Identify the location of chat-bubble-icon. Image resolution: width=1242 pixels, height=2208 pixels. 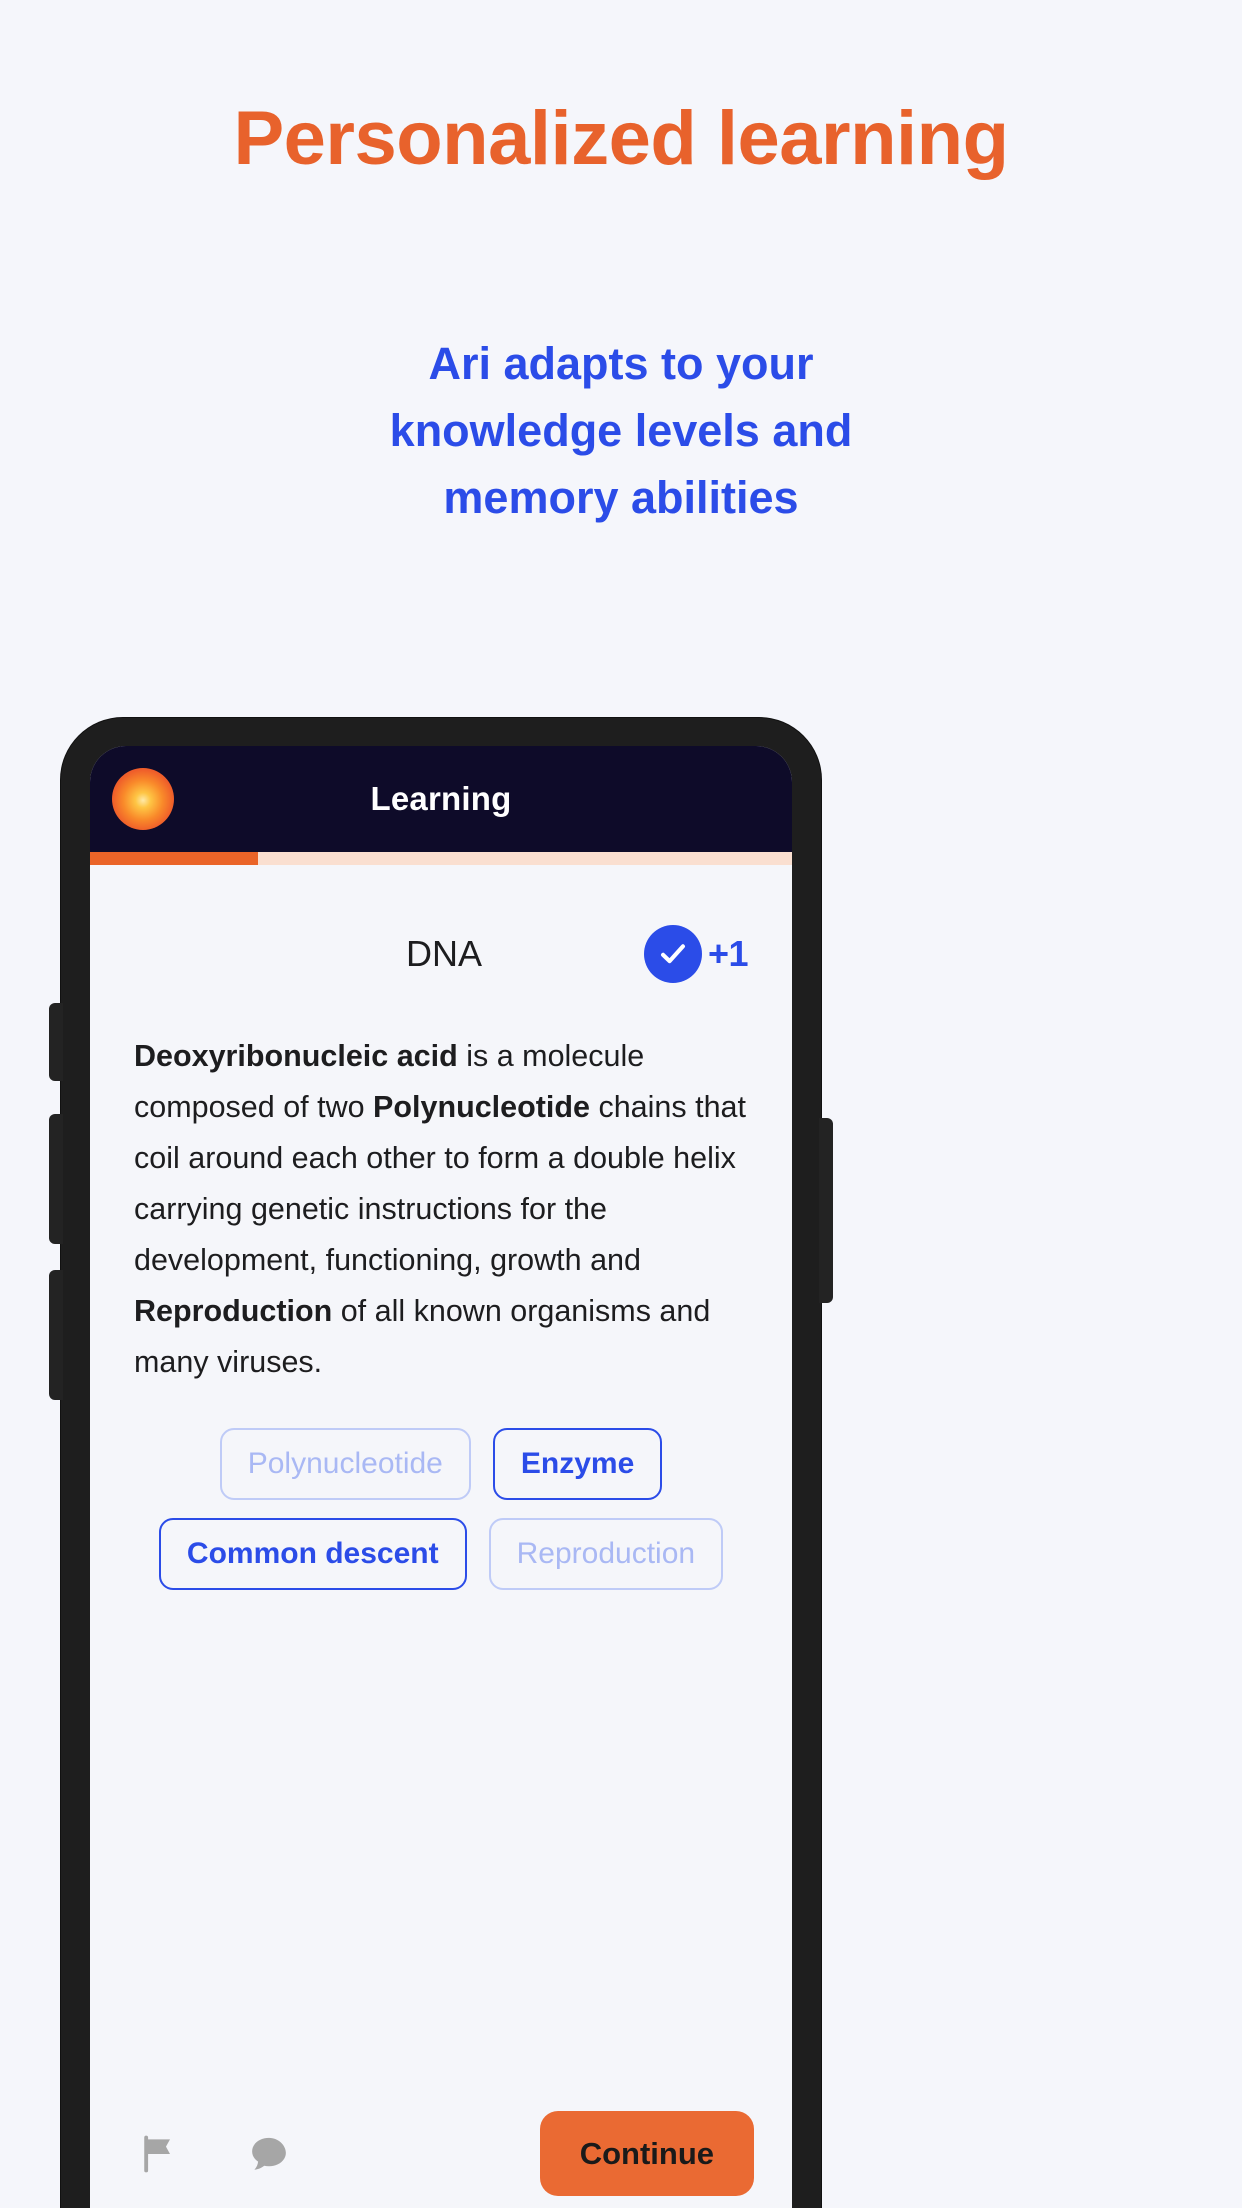
(269, 2154).